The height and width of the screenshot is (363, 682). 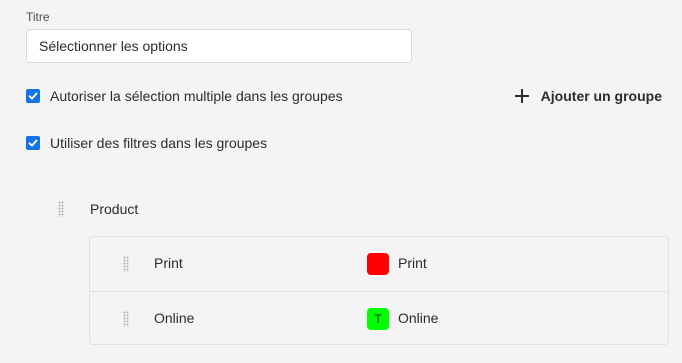 I want to click on swatch-label: Print, so click(x=412, y=263).